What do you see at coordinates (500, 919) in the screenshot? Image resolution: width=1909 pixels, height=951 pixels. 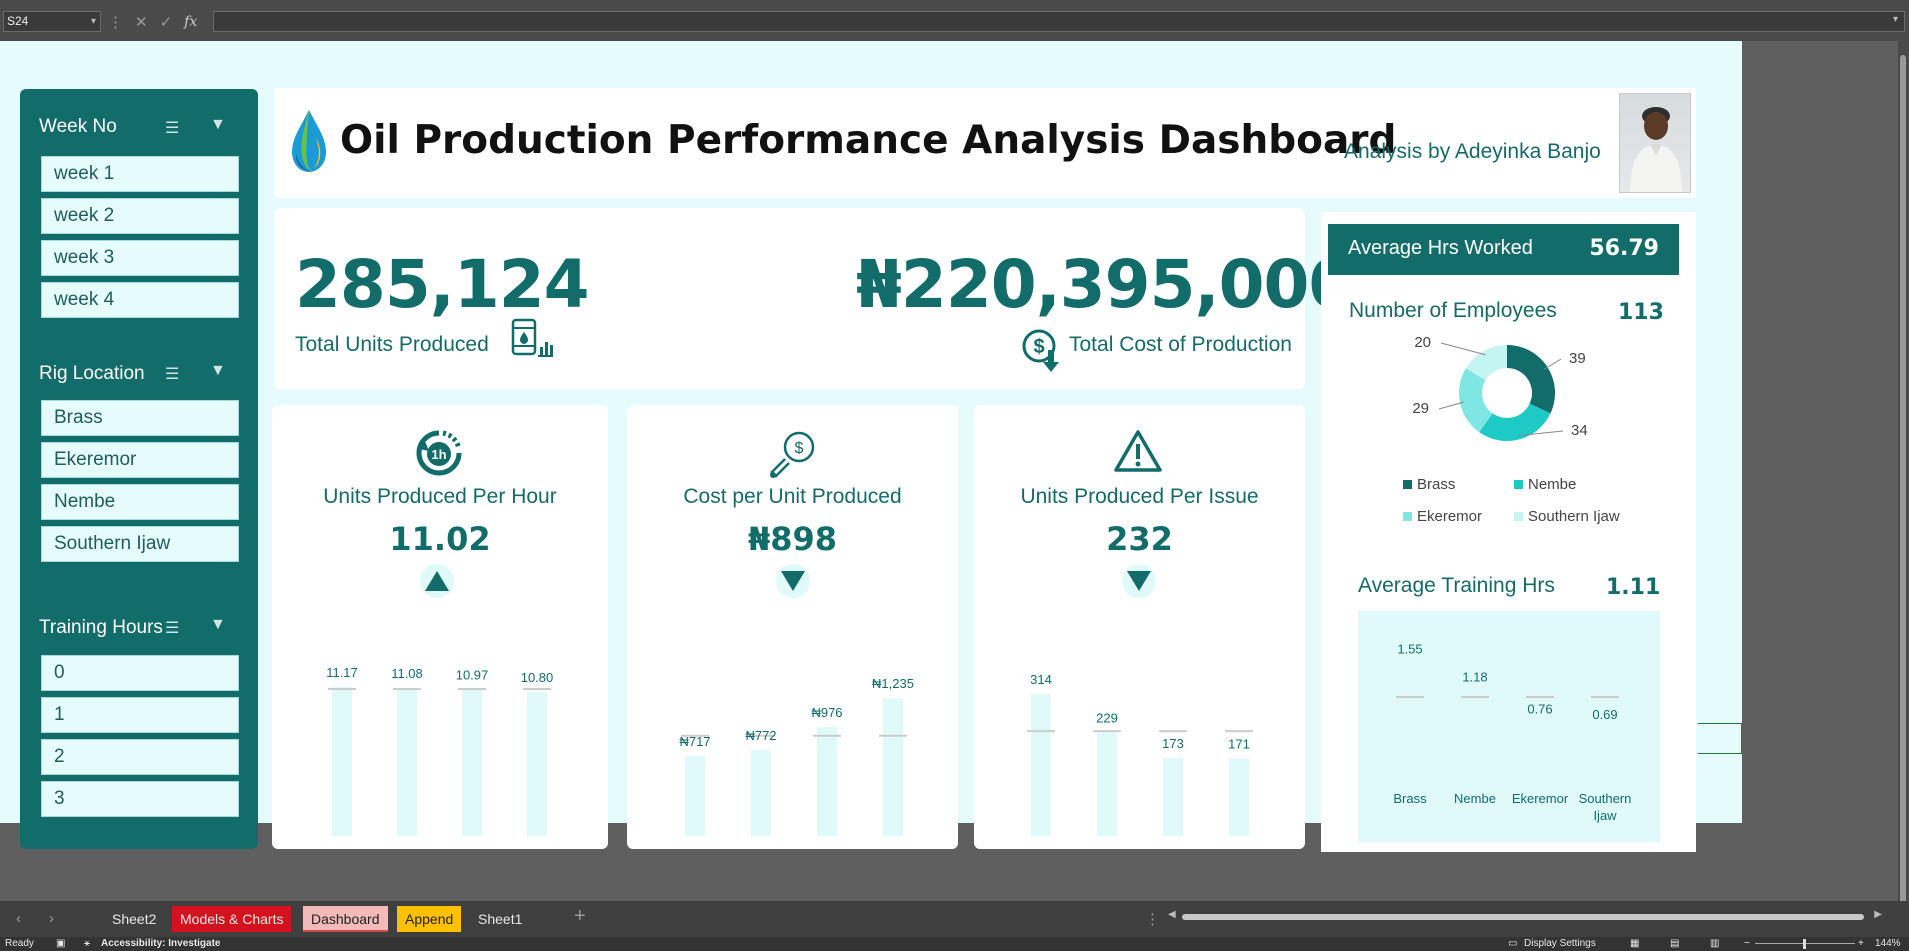 I see `sheet-tab-sheet1: Sheet1` at bounding box center [500, 919].